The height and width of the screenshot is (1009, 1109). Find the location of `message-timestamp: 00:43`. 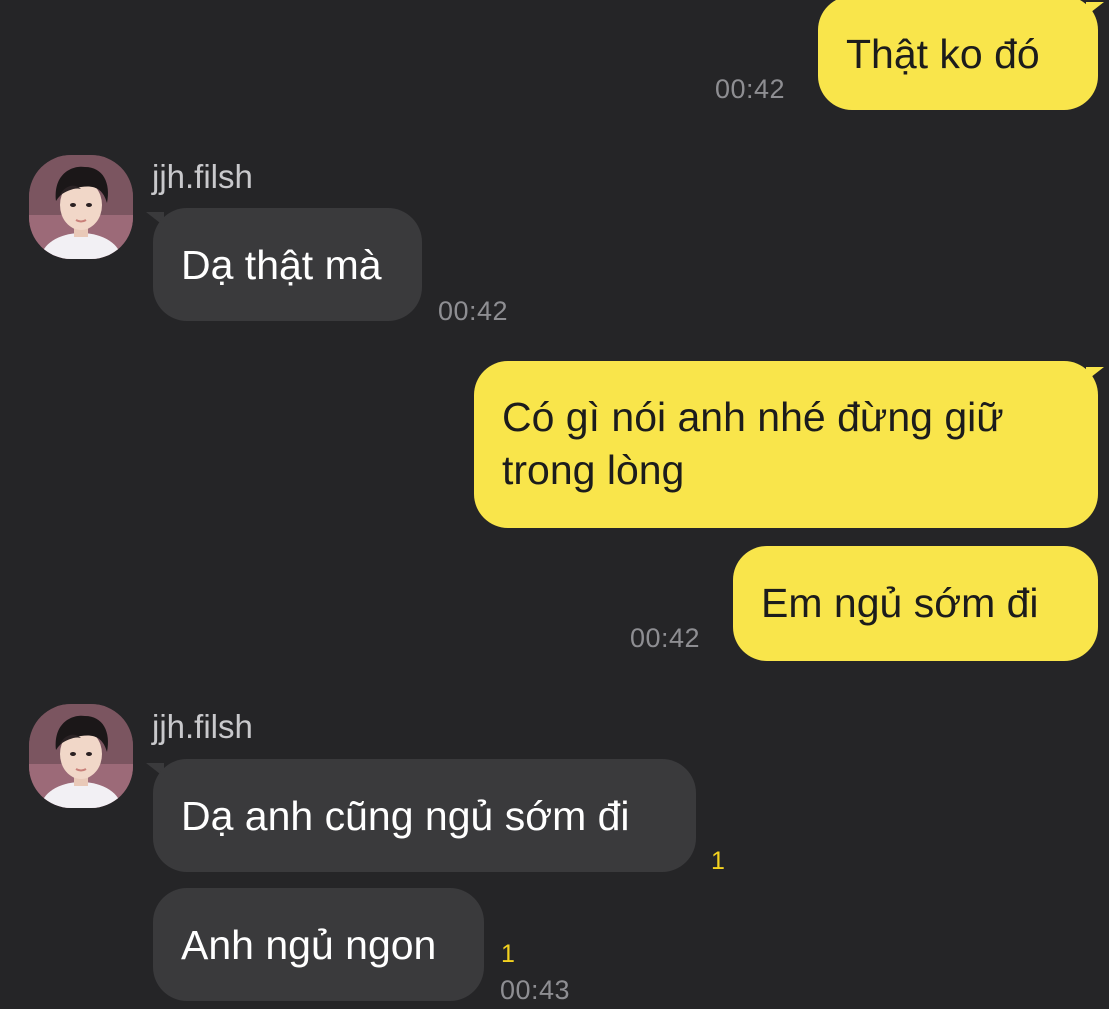

message-timestamp: 00:43 is located at coordinates (535, 990).